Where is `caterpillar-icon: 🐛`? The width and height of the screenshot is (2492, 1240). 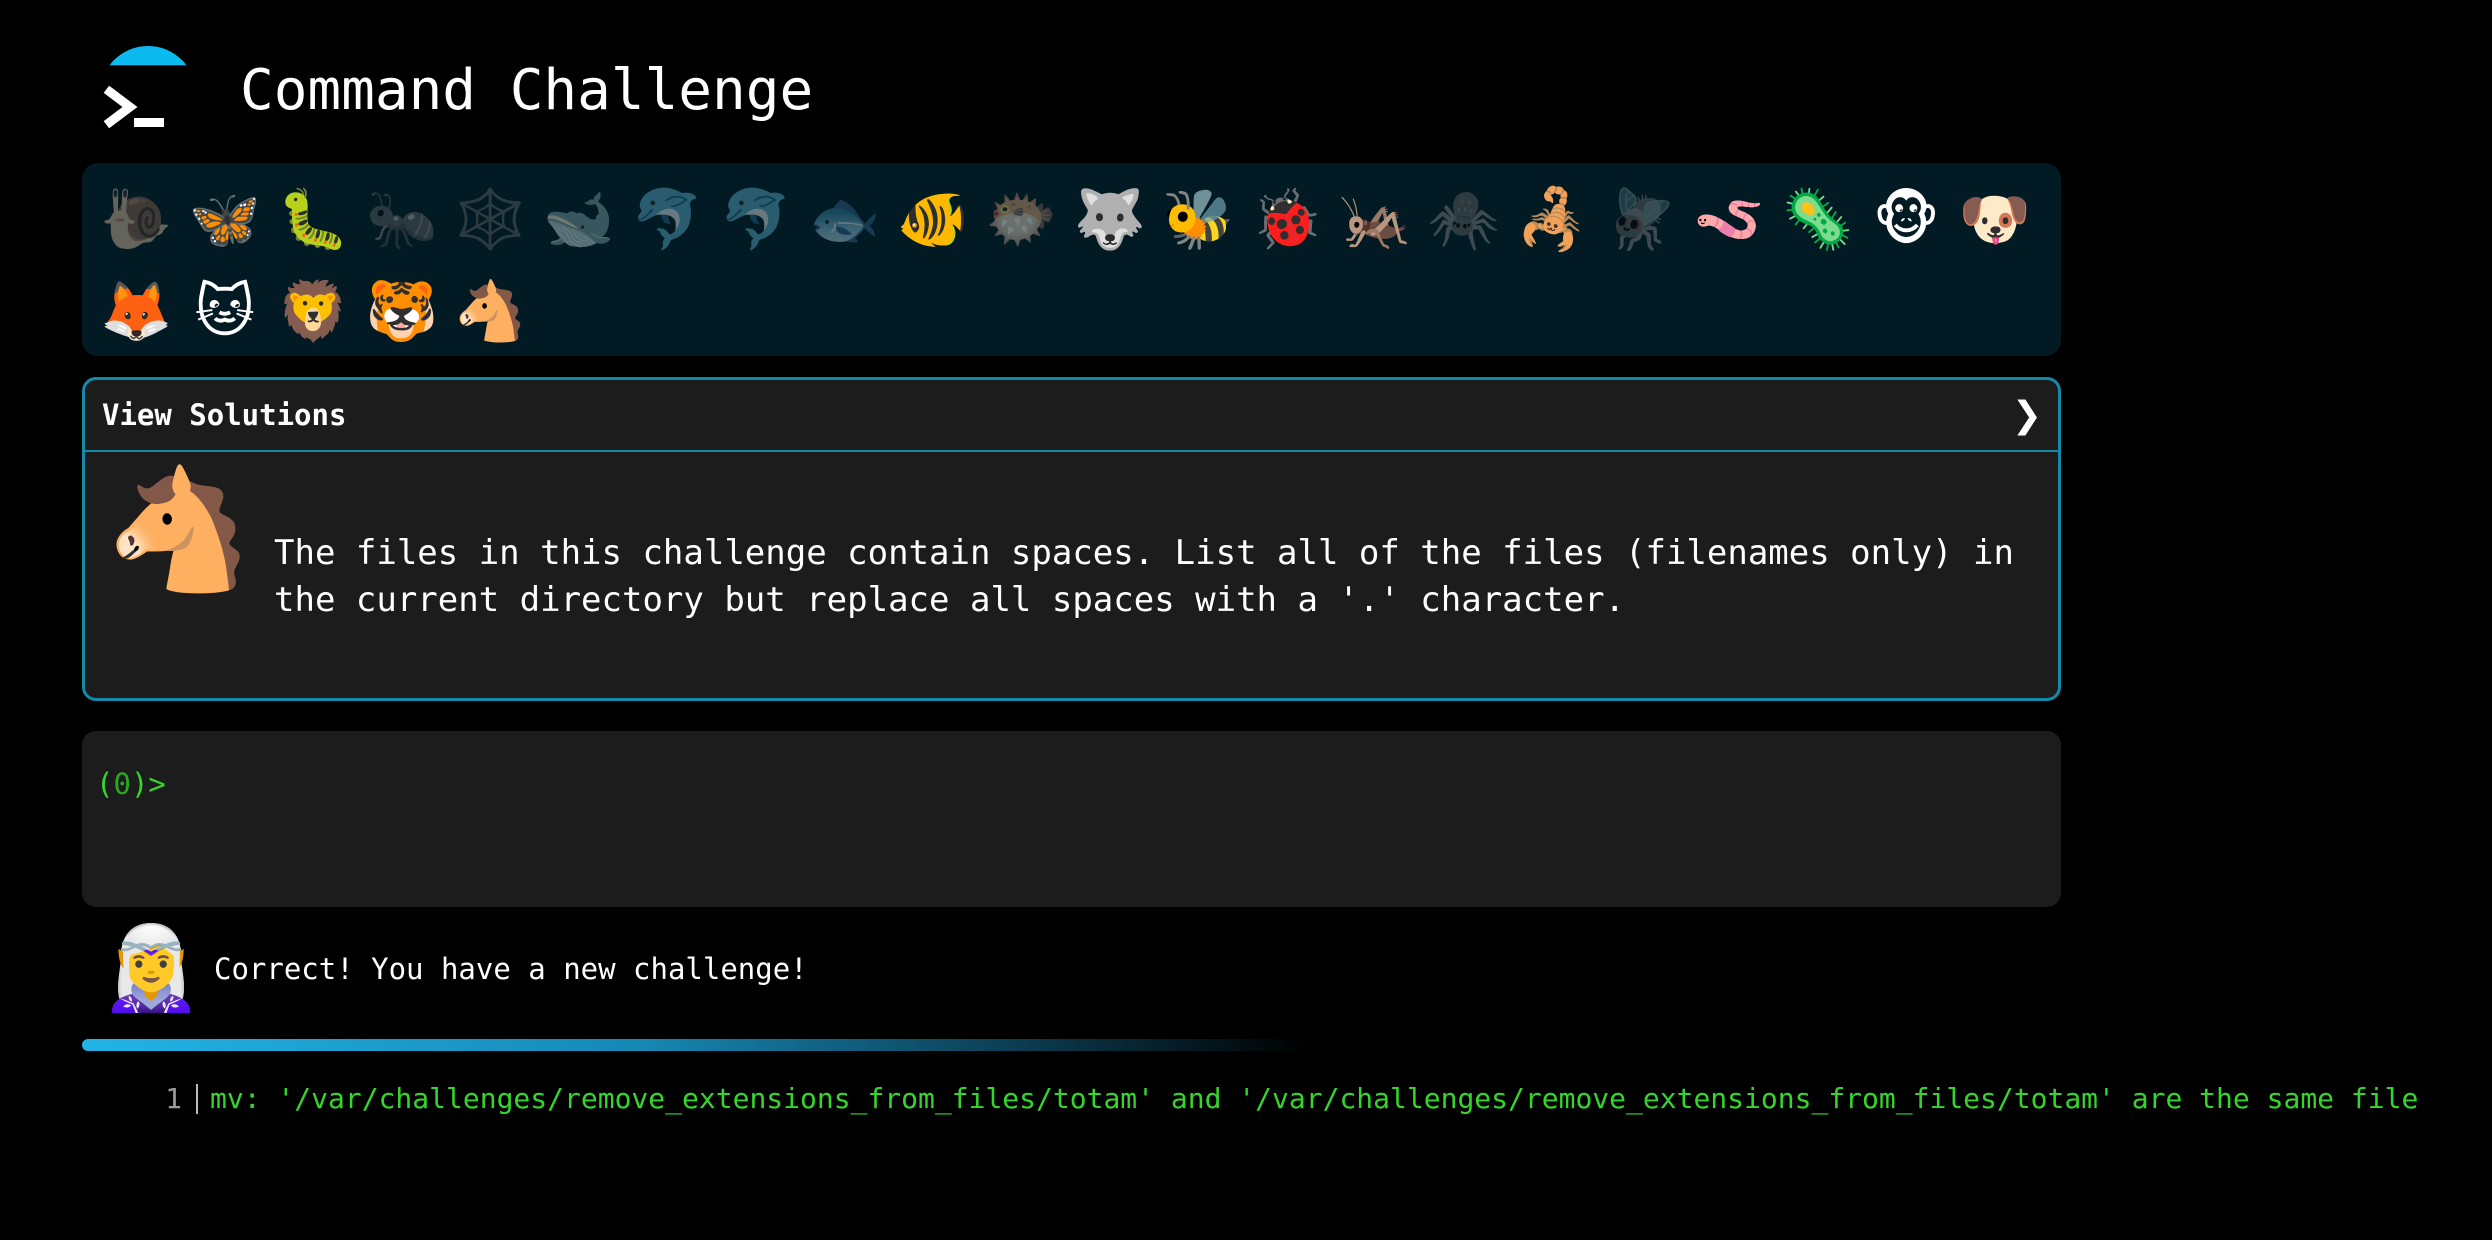 caterpillar-icon: 🐛 is located at coordinates (313, 219).